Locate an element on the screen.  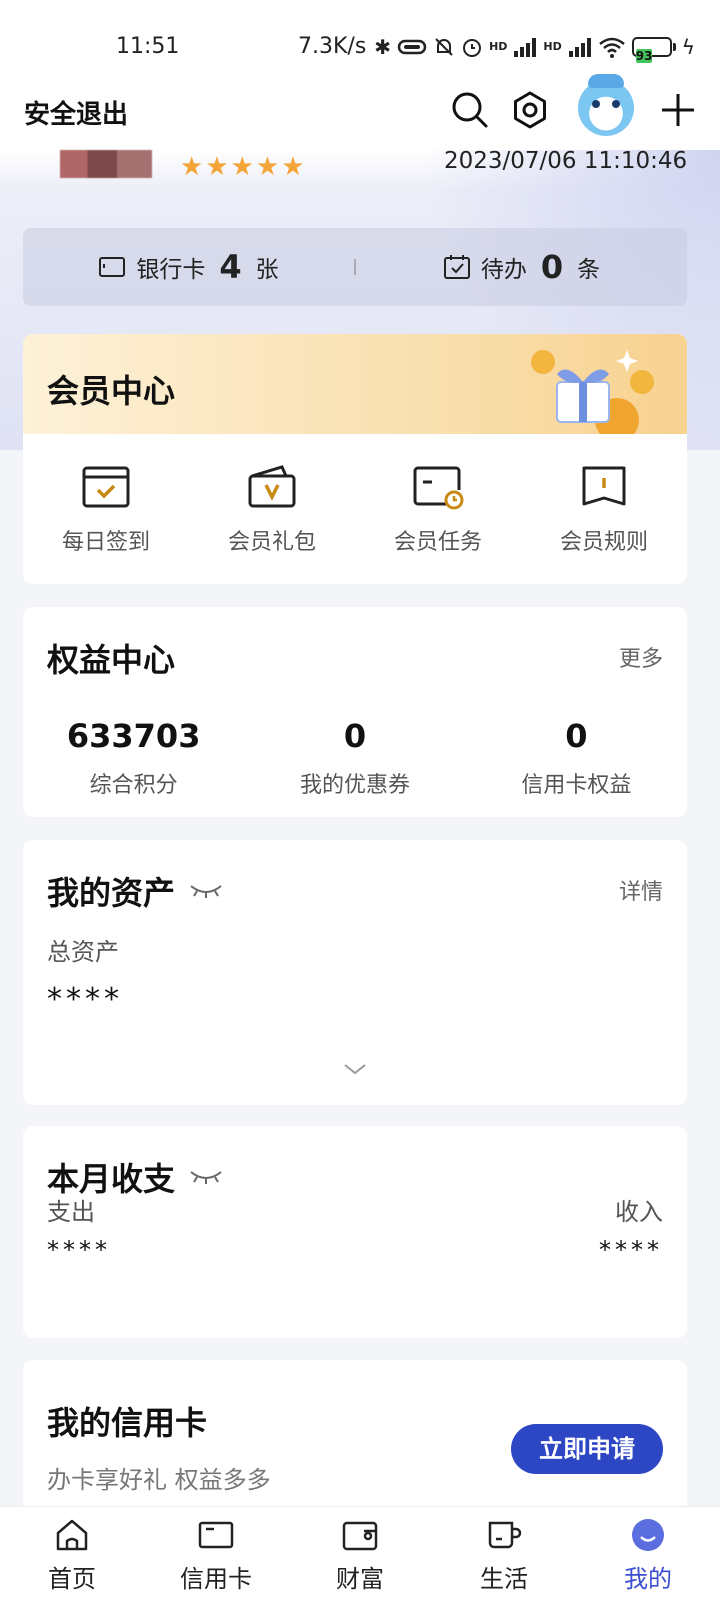
member-grid: 每日签到 会员礼包 会员任务 会员规则 is located at coordinates (355, 495).